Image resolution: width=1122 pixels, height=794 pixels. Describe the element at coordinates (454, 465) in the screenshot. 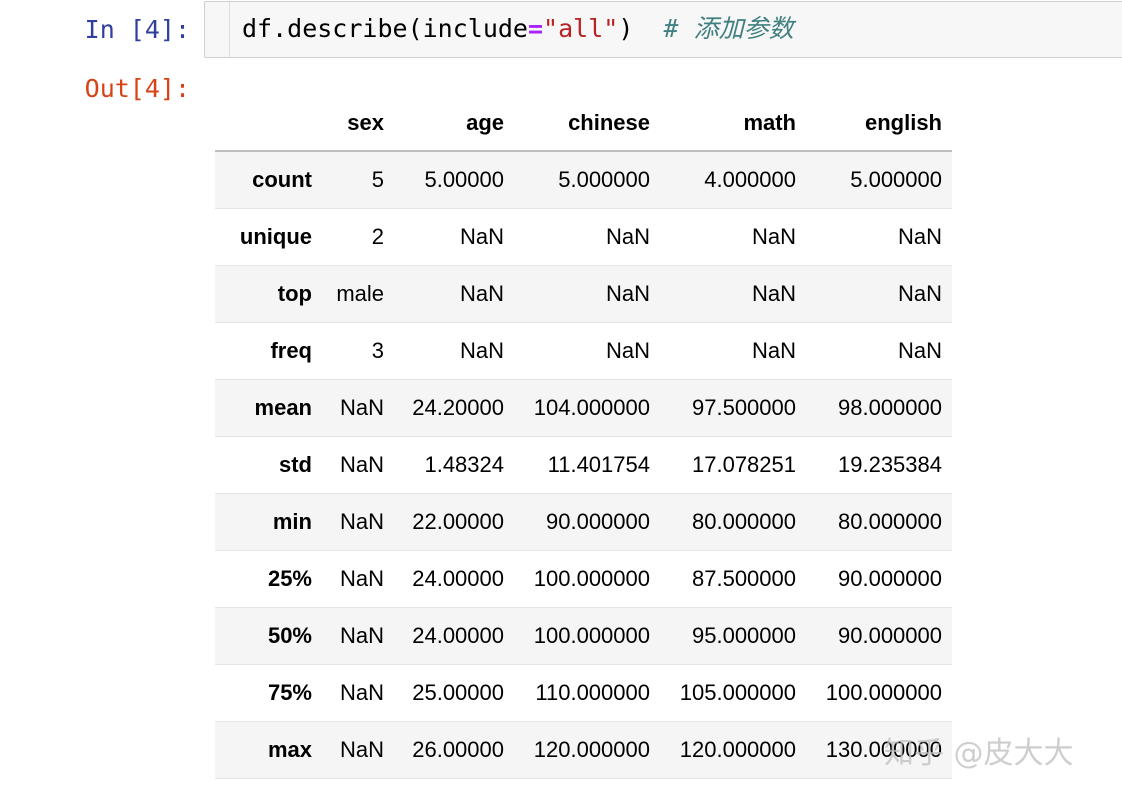

I see `table-cell: 1.48324` at that location.